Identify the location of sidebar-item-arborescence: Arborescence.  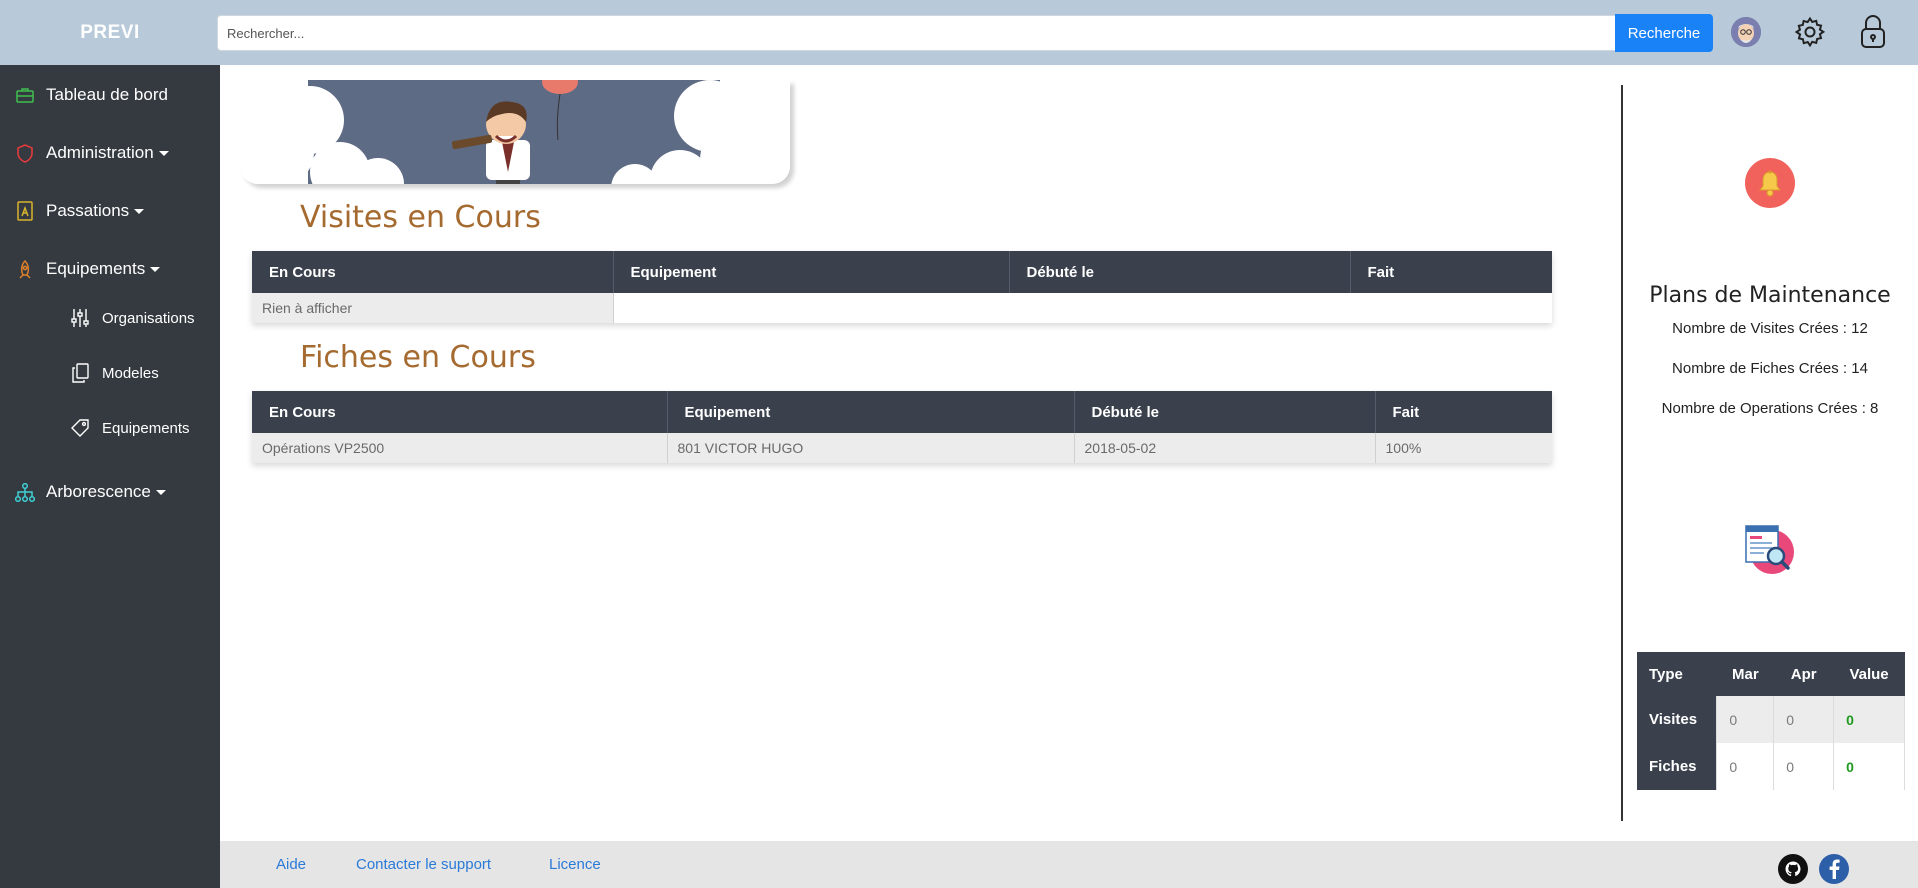
(83, 492).